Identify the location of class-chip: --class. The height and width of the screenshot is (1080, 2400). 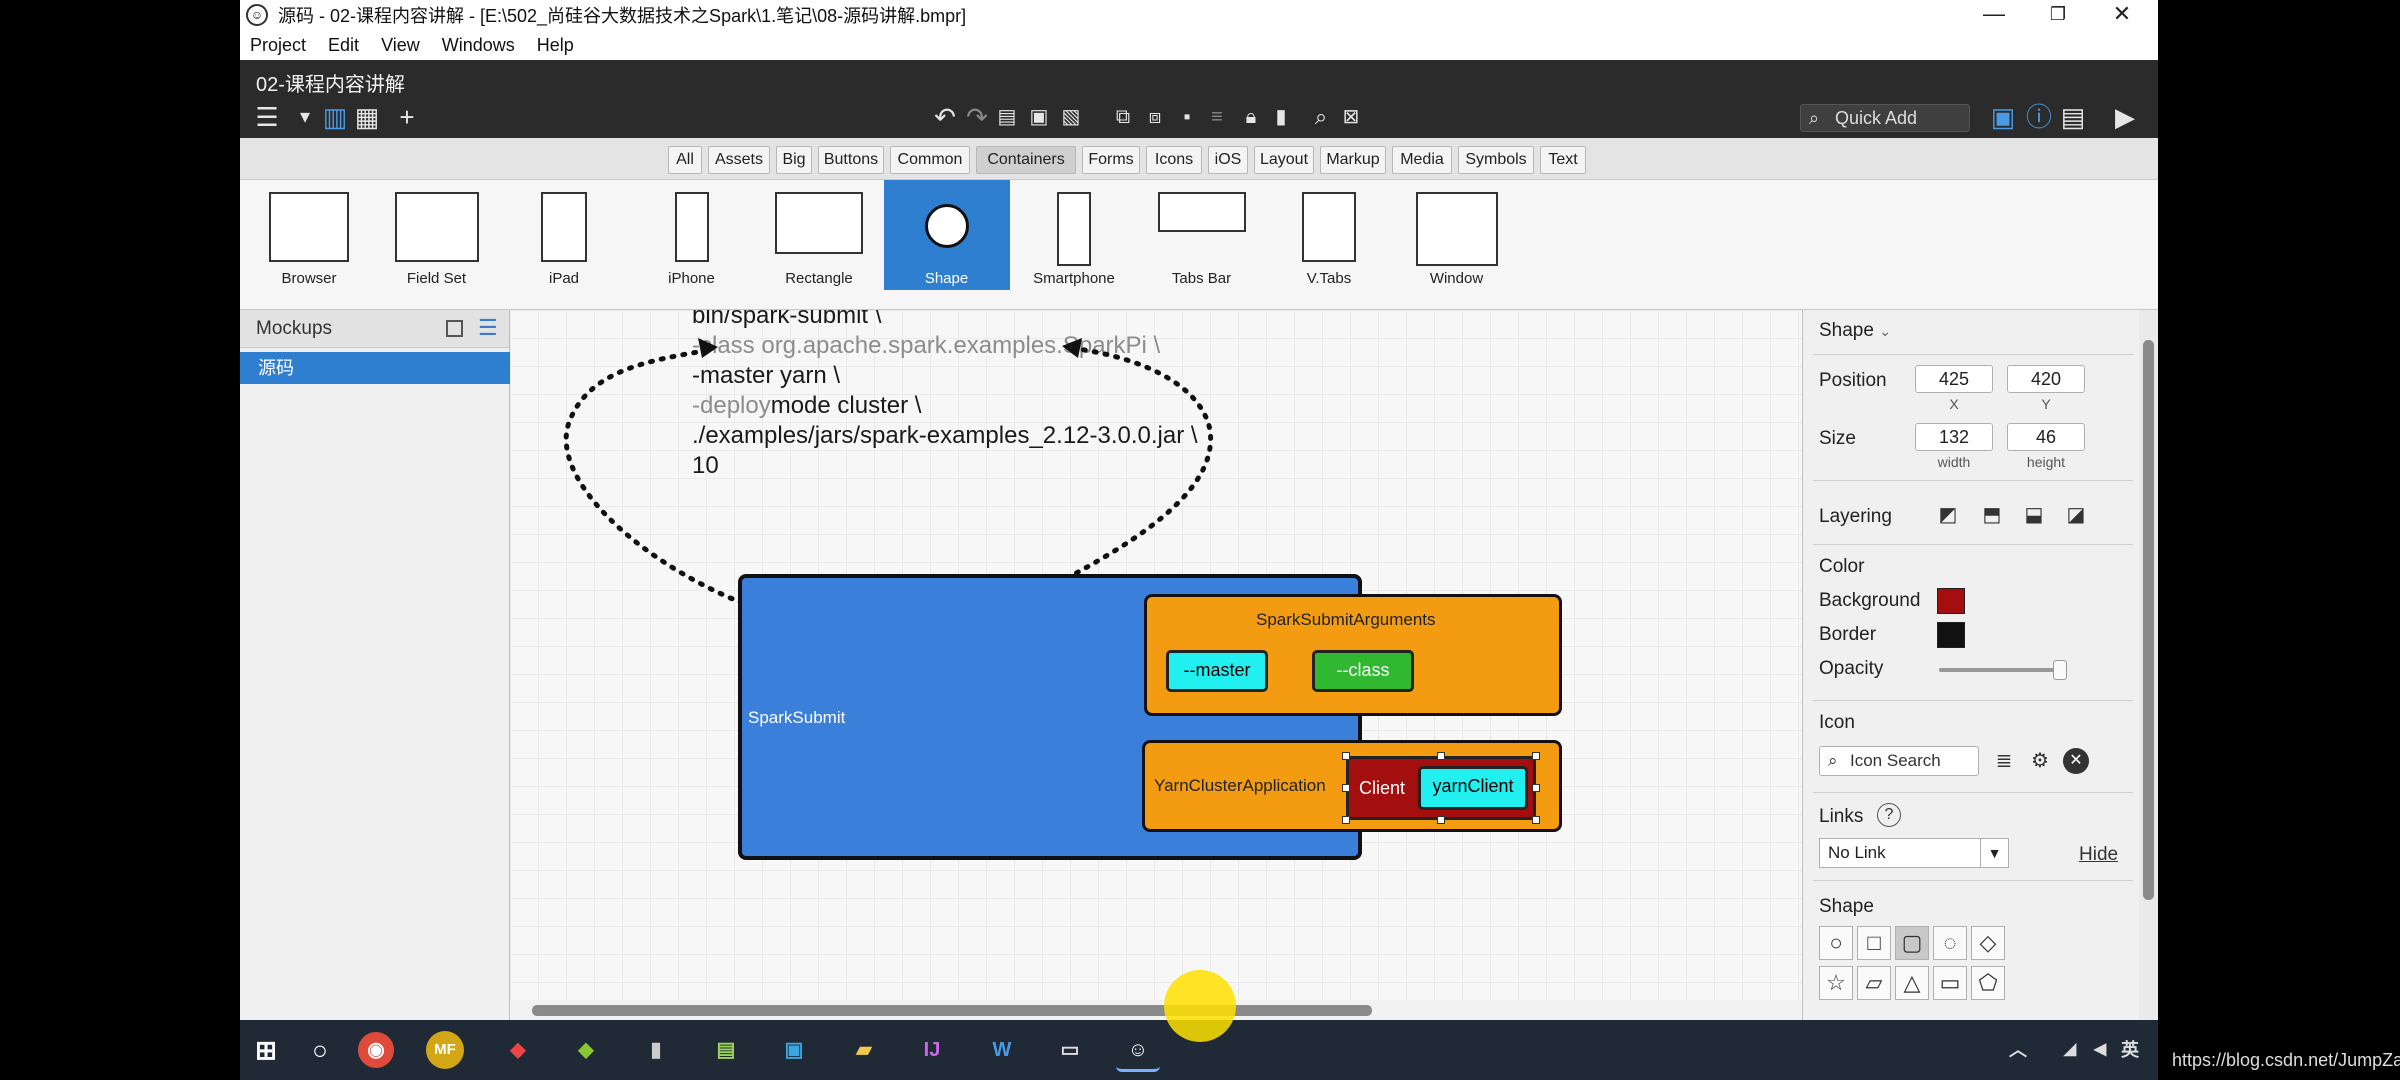
(1363, 671).